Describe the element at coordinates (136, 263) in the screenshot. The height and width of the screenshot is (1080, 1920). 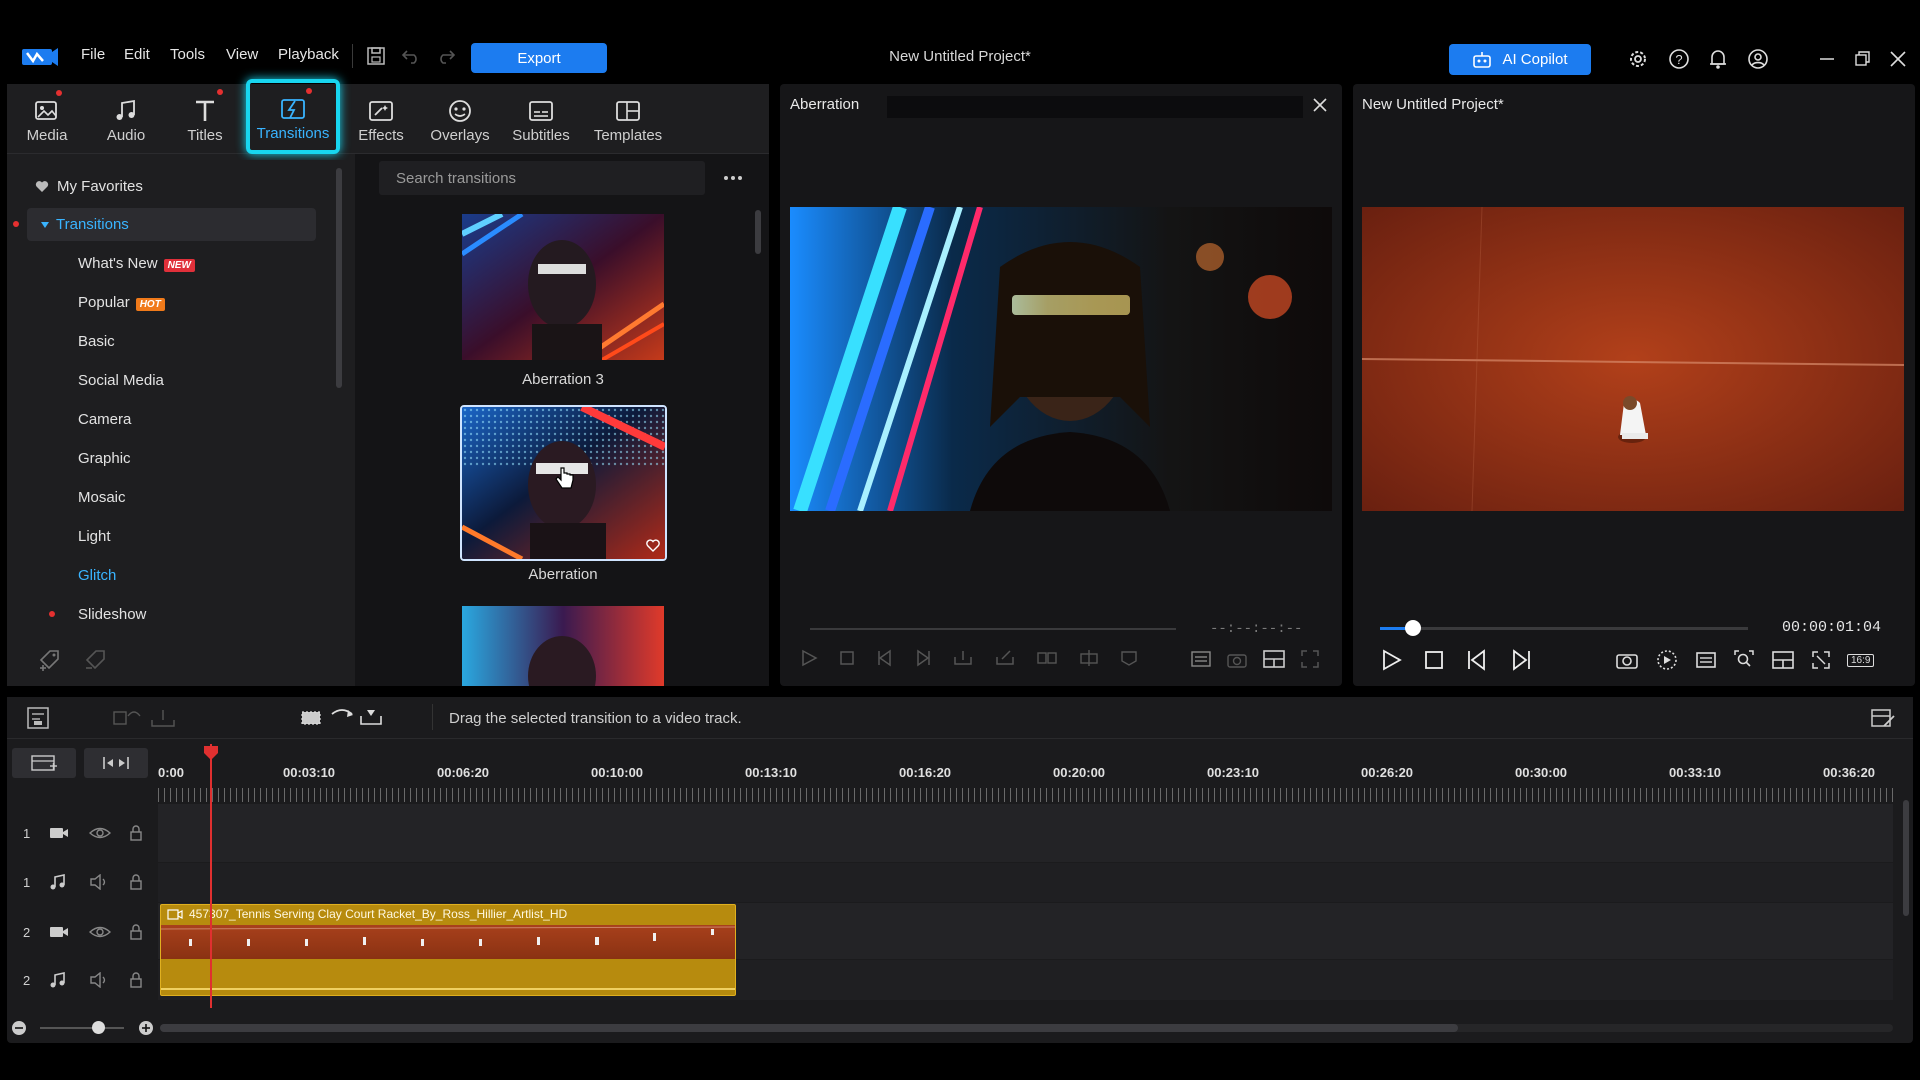
I see `tree-item-whats-new: What's New NEW` at that location.